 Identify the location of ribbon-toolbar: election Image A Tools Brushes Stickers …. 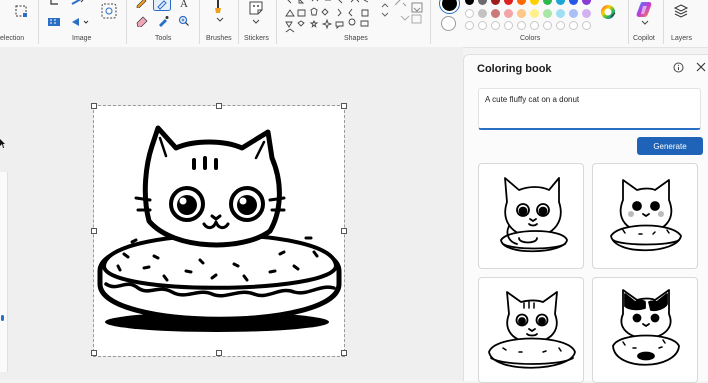
(354, 24).